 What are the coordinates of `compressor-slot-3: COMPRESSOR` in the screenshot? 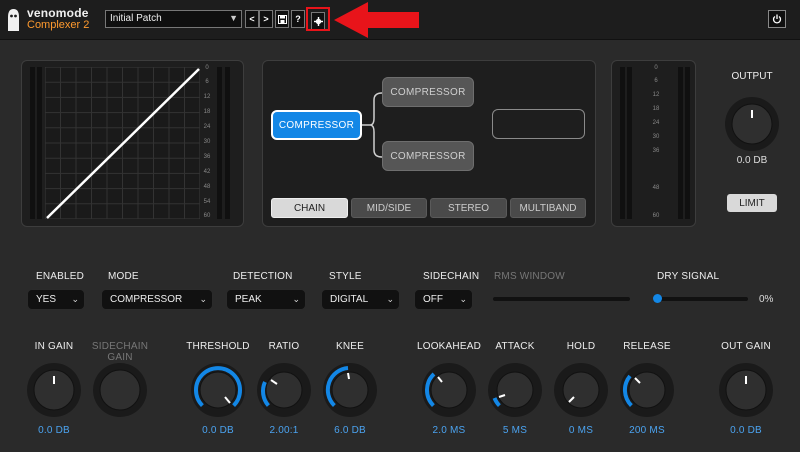 It's located at (428, 156).